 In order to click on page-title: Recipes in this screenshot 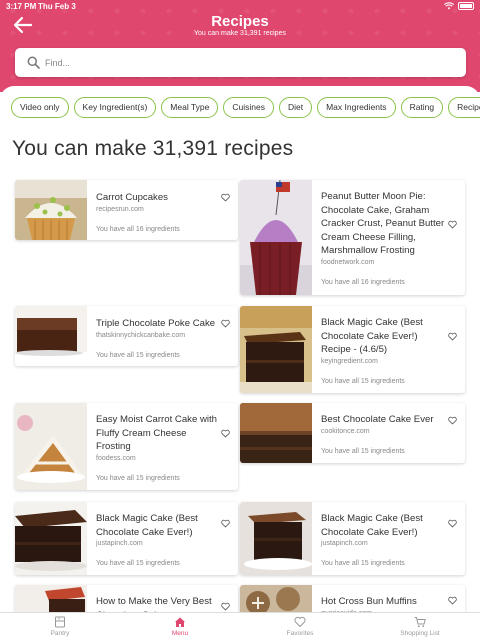, I will do `click(240, 21)`.